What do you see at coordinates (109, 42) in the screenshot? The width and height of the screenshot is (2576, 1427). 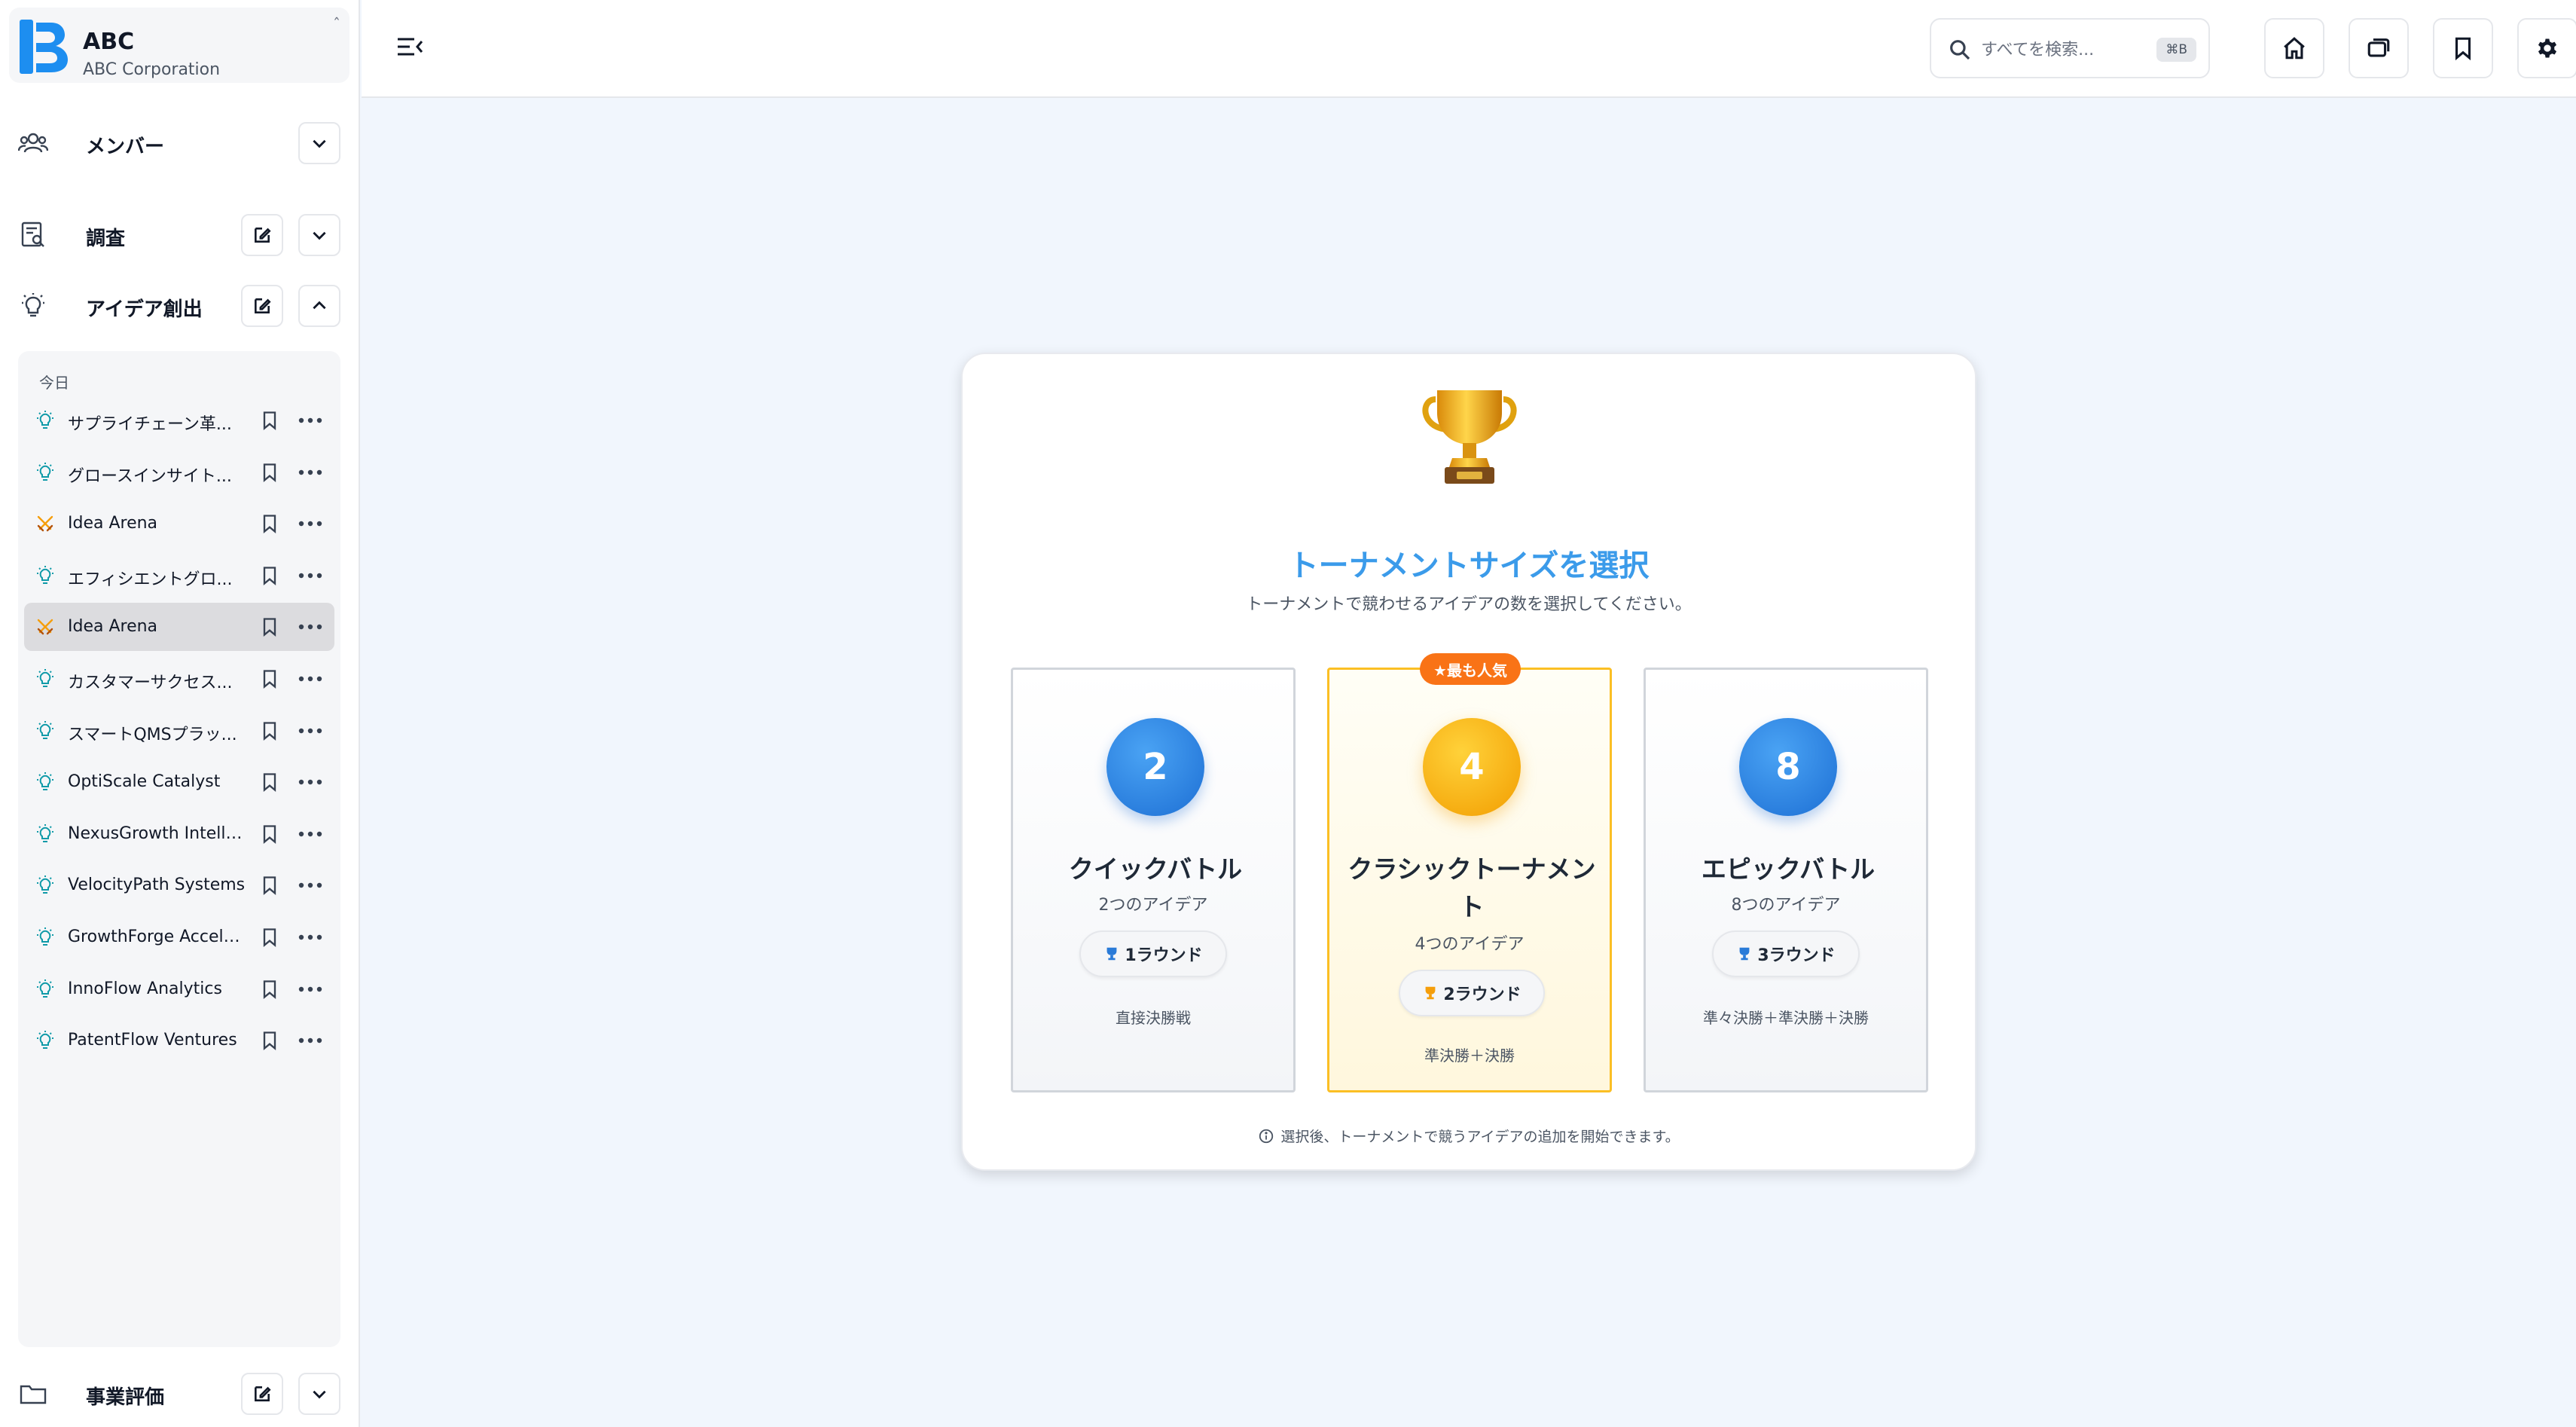 I see `workspace-name: ABC` at bounding box center [109, 42].